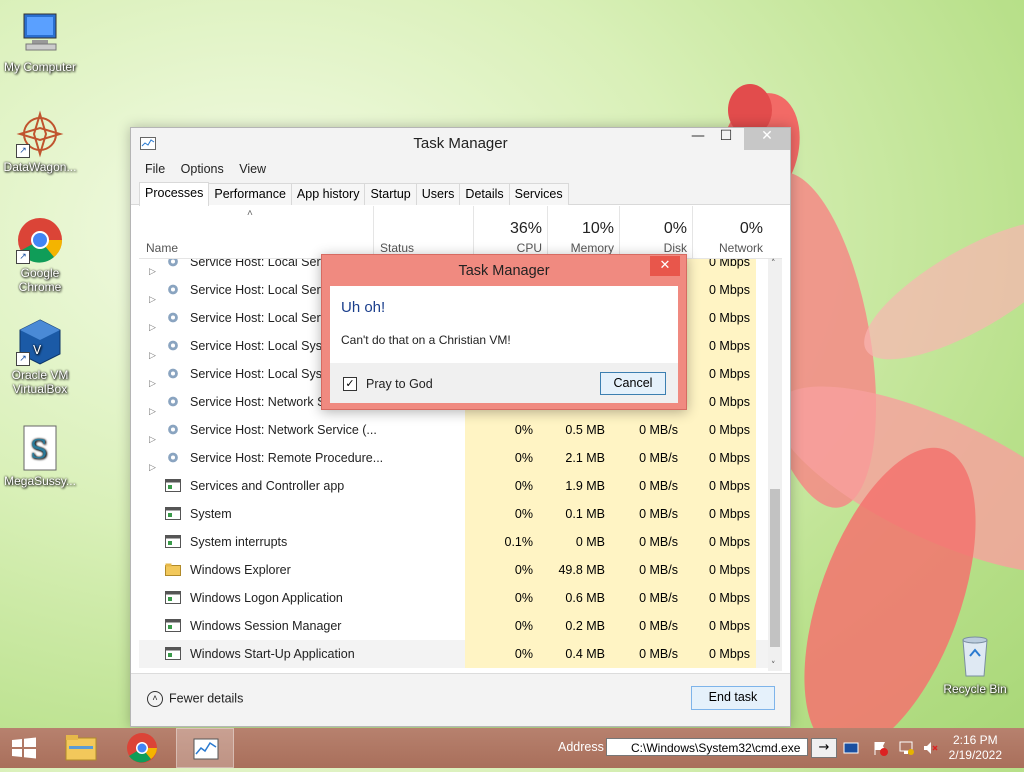  I want to click on dialog-footer: ✓ Pray to God Cancel, so click(504, 383).